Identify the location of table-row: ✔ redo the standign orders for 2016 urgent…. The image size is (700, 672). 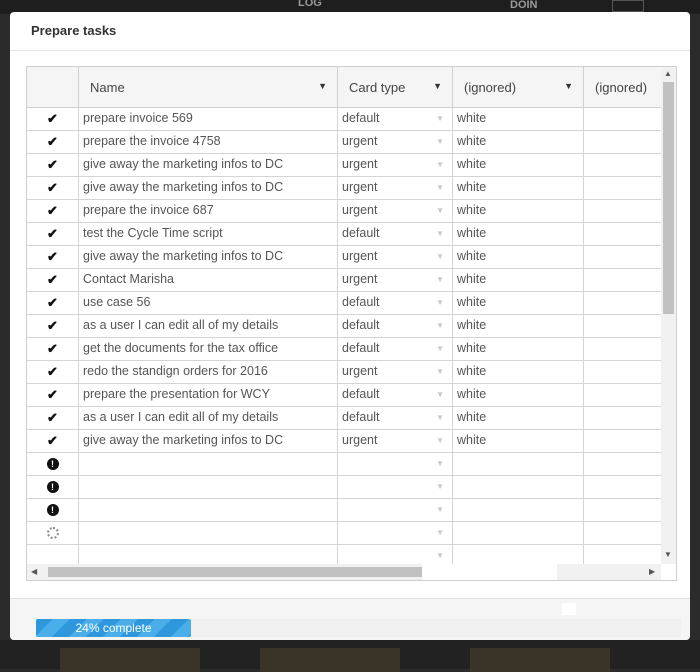
(344, 372).